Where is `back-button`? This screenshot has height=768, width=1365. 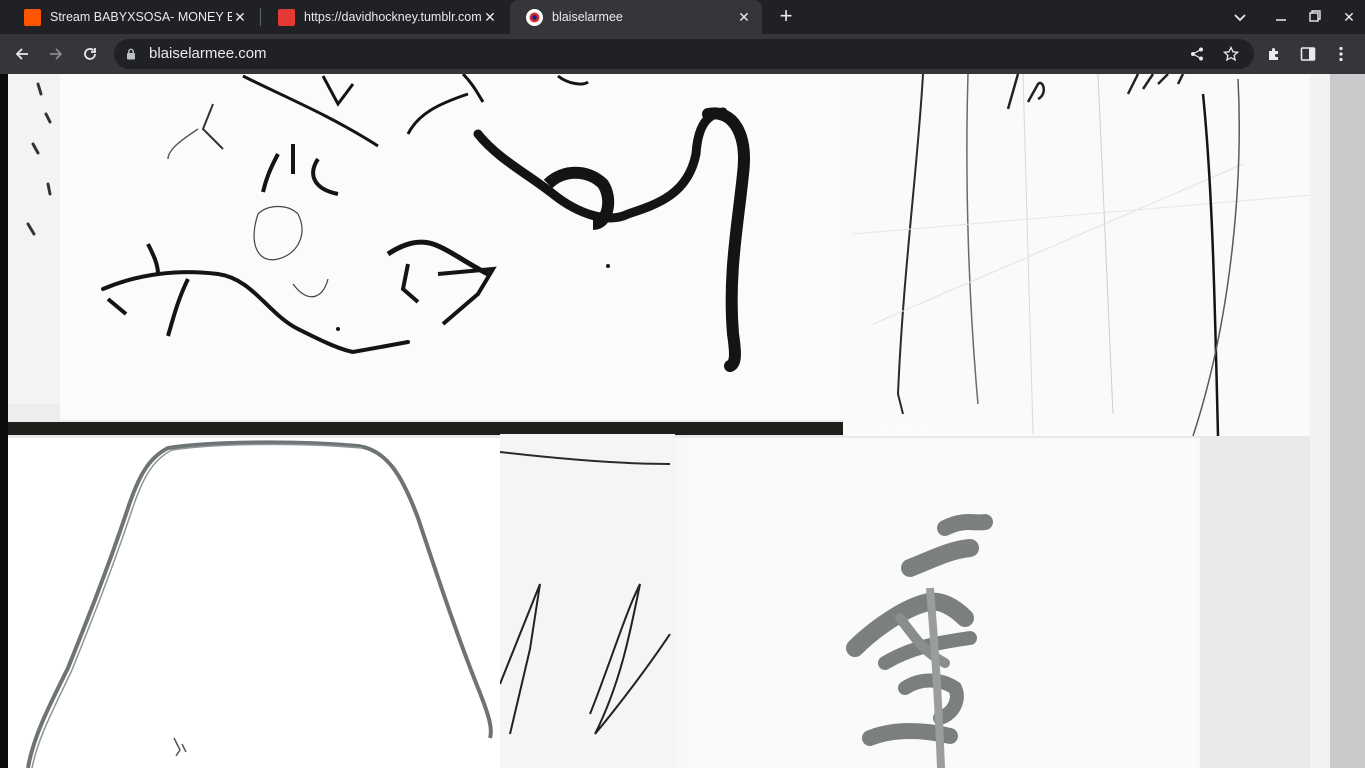 back-button is located at coordinates (22, 54).